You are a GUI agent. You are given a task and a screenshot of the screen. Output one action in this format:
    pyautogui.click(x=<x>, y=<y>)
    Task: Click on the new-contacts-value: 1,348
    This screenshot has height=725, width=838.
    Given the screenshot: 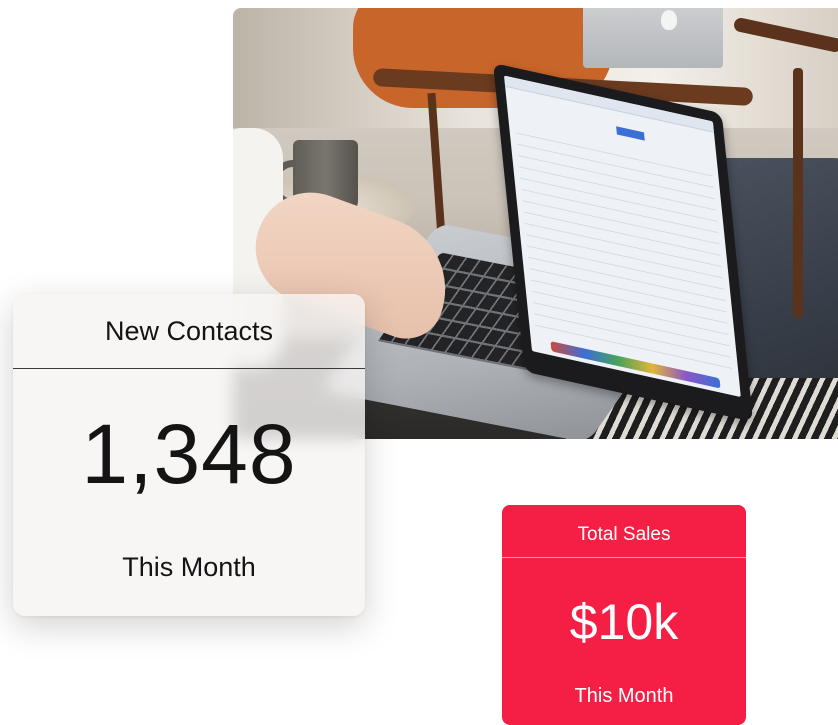 What is the action you would take?
    pyautogui.click(x=189, y=454)
    